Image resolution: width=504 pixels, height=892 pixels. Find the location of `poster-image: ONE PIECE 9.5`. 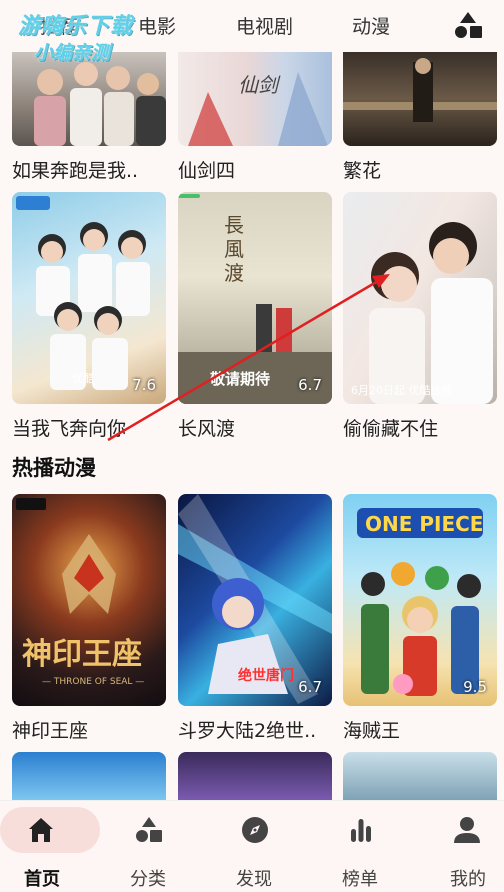

poster-image: ONE PIECE 9.5 is located at coordinates (420, 600).